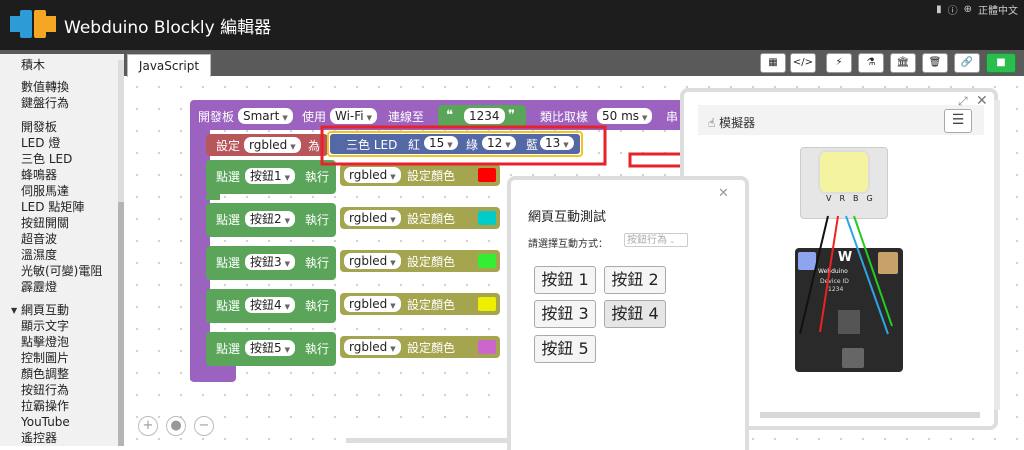  Describe the element at coordinates (45, 223) in the screenshot. I see `sidebar-item: 按鈕開關` at that location.